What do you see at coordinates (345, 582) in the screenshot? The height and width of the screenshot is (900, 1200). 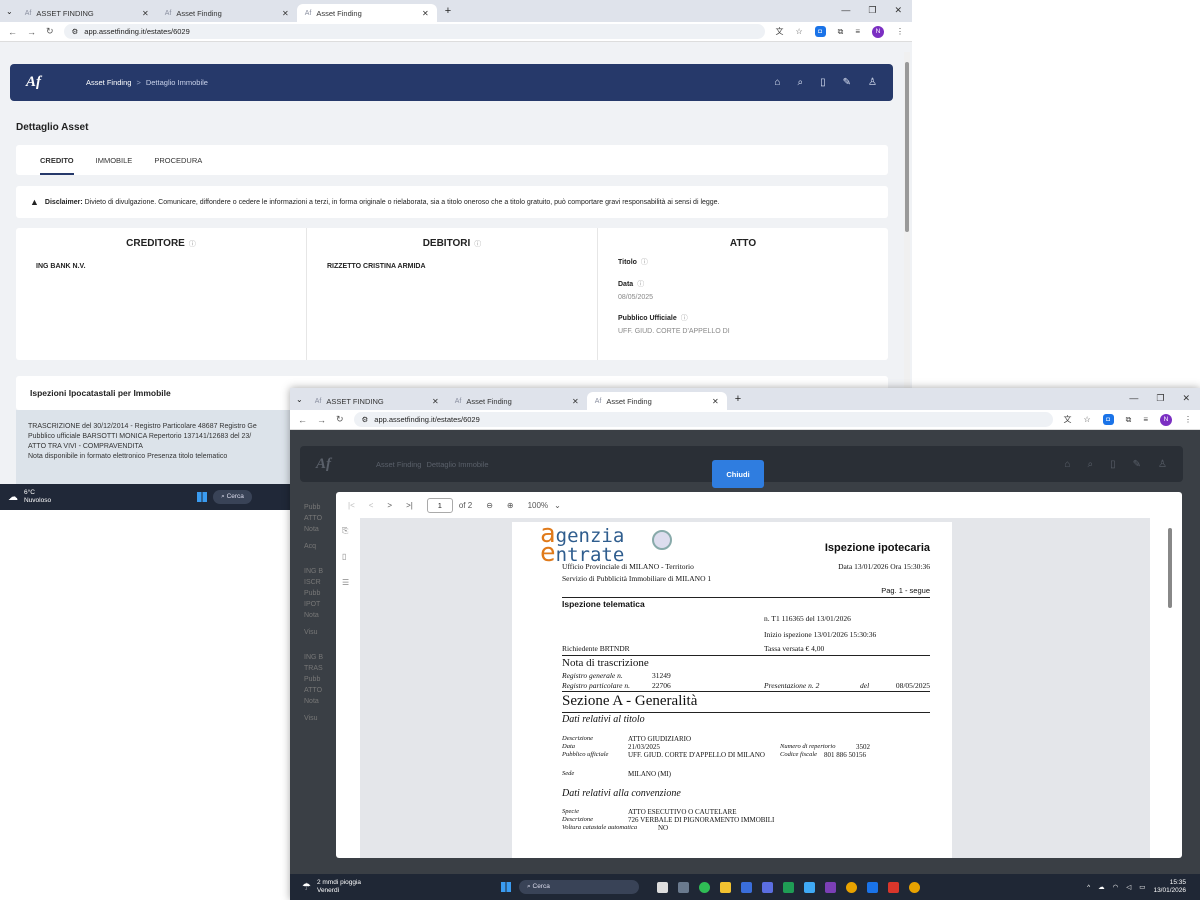 I see `outline-icon: ☰` at bounding box center [345, 582].